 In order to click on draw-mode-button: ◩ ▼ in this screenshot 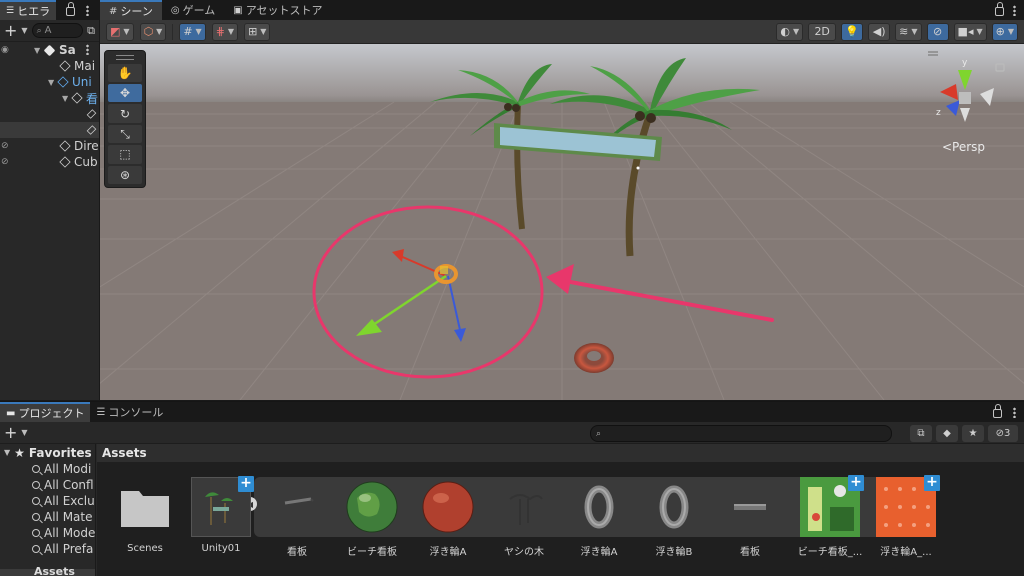, I will do `click(120, 31)`.